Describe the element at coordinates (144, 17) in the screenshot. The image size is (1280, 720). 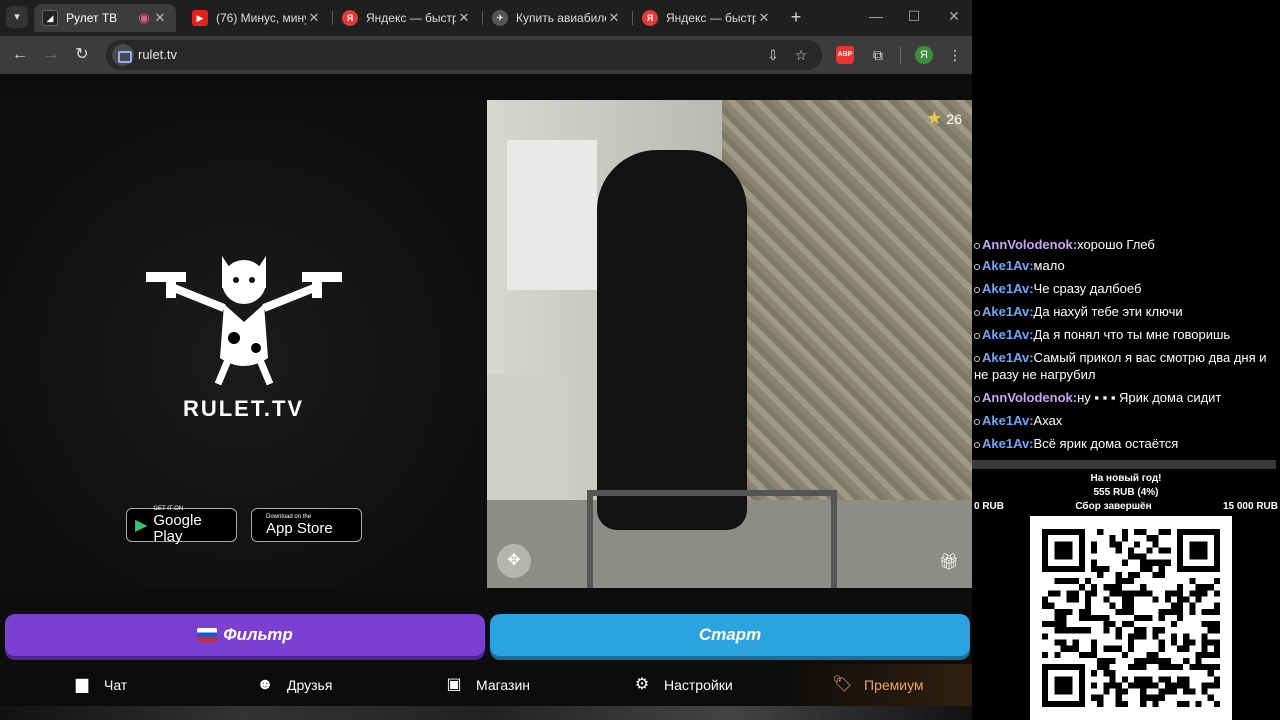
I see `recording-icon: ◉` at that location.